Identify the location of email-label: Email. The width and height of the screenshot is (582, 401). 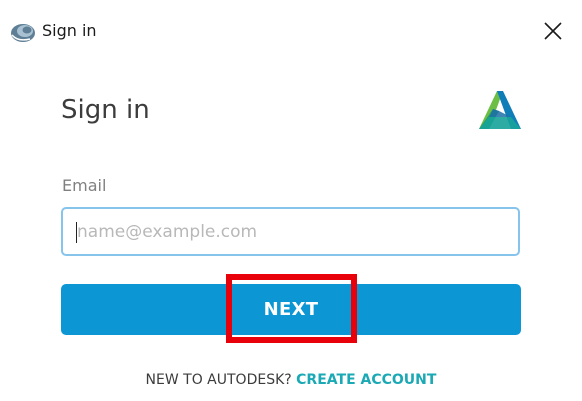
(84, 185).